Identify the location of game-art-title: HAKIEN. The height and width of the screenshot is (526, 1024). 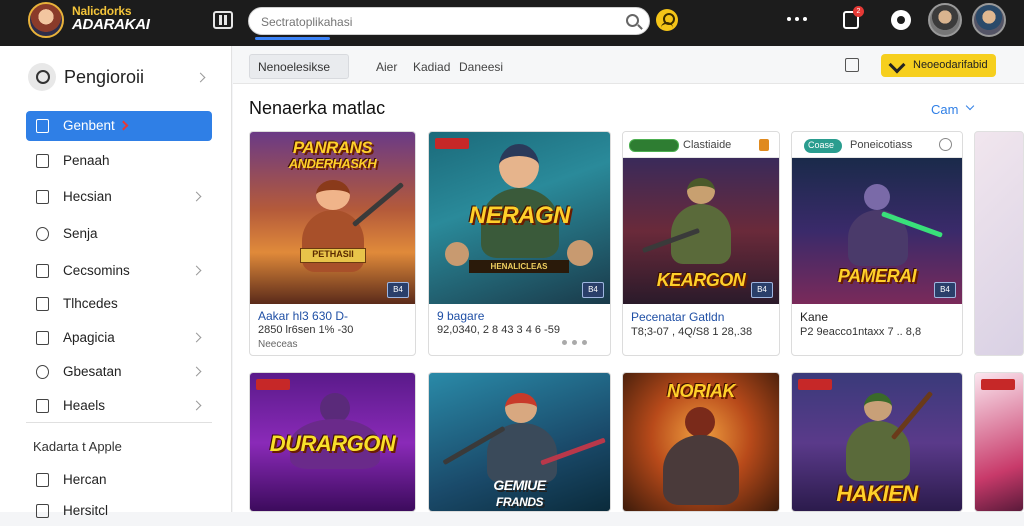
(877, 493).